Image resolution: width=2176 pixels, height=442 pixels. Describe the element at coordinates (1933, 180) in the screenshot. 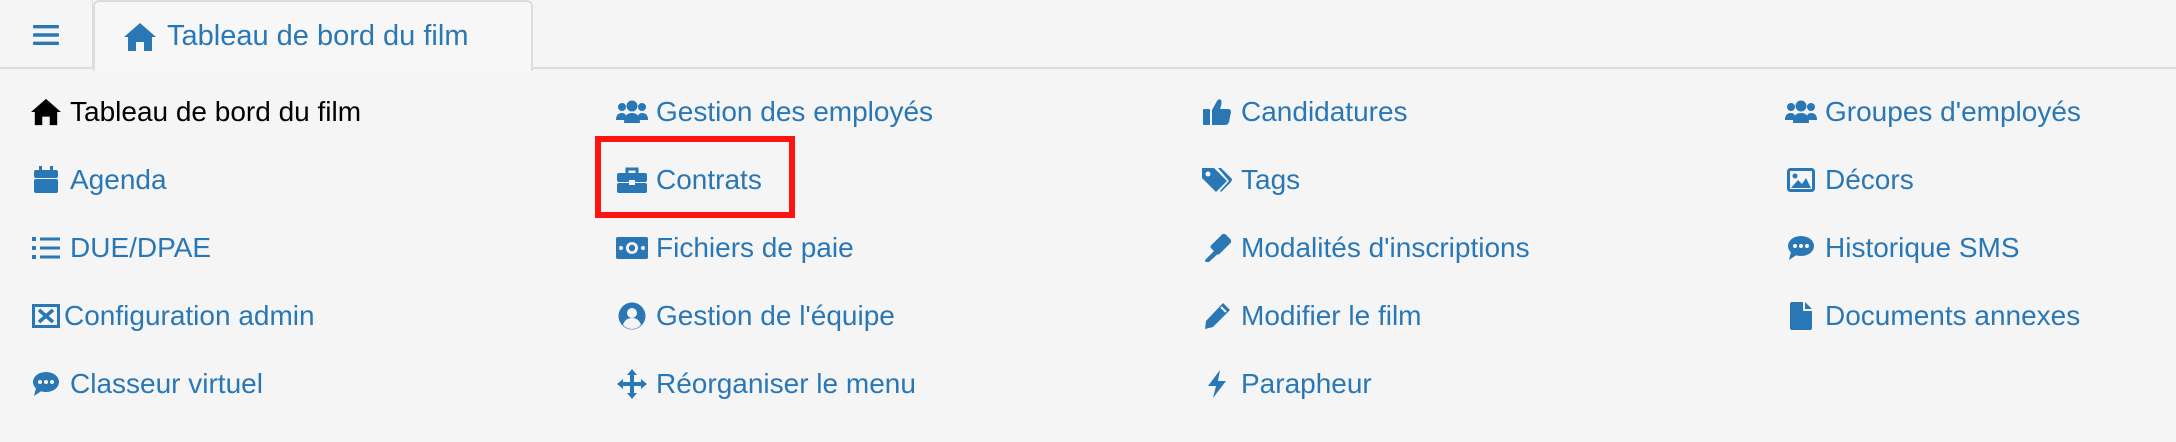

I see `menu-item-decors: Décors` at that location.